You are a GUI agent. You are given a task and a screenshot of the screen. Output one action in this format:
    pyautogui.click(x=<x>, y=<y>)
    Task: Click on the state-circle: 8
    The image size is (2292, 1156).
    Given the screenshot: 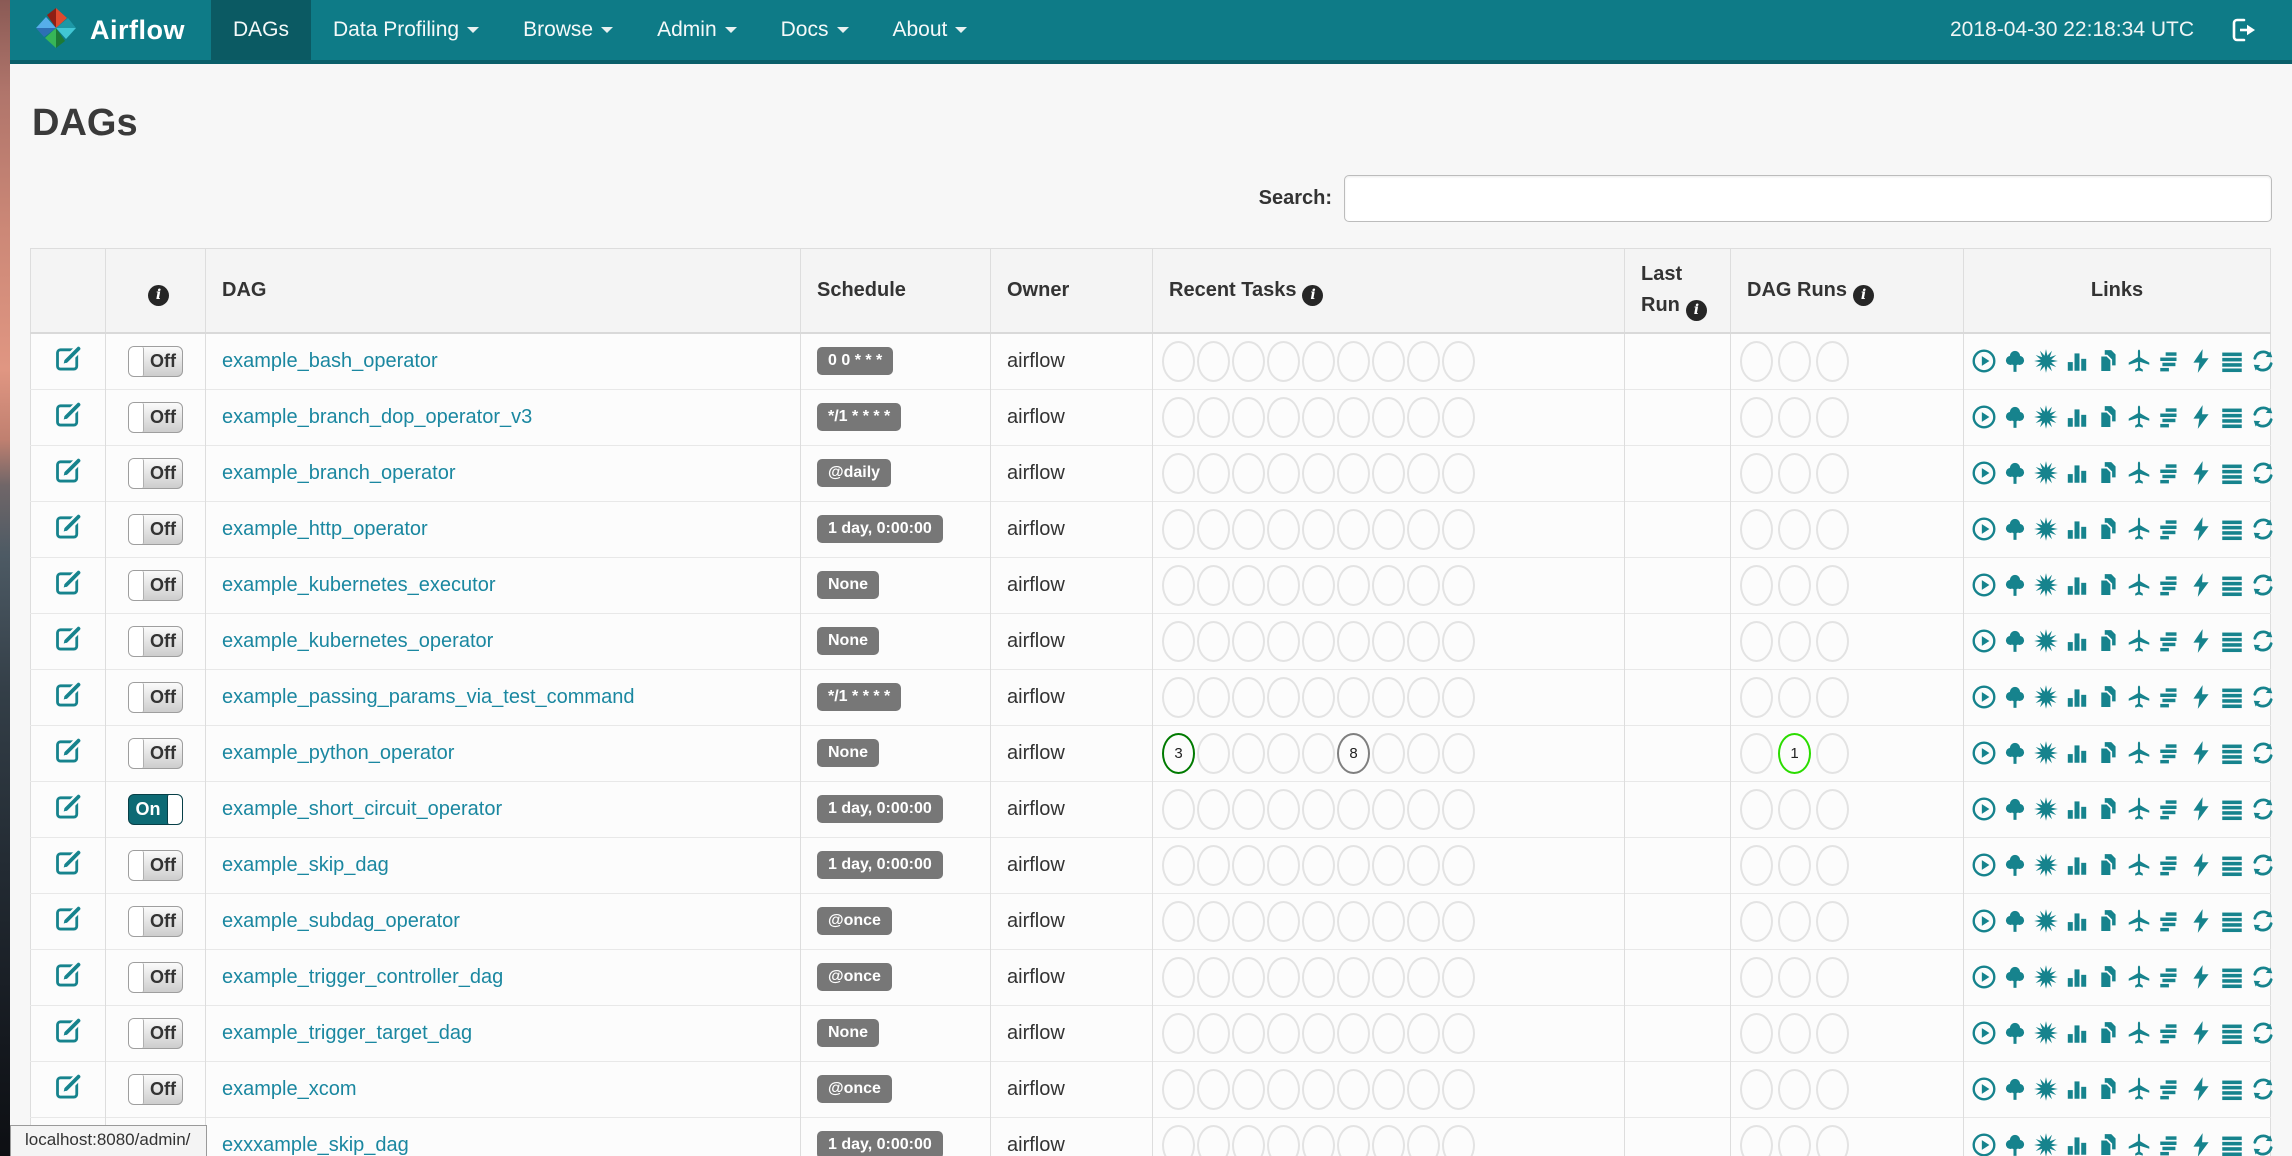 What is the action you would take?
    pyautogui.click(x=1353, y=753)
    